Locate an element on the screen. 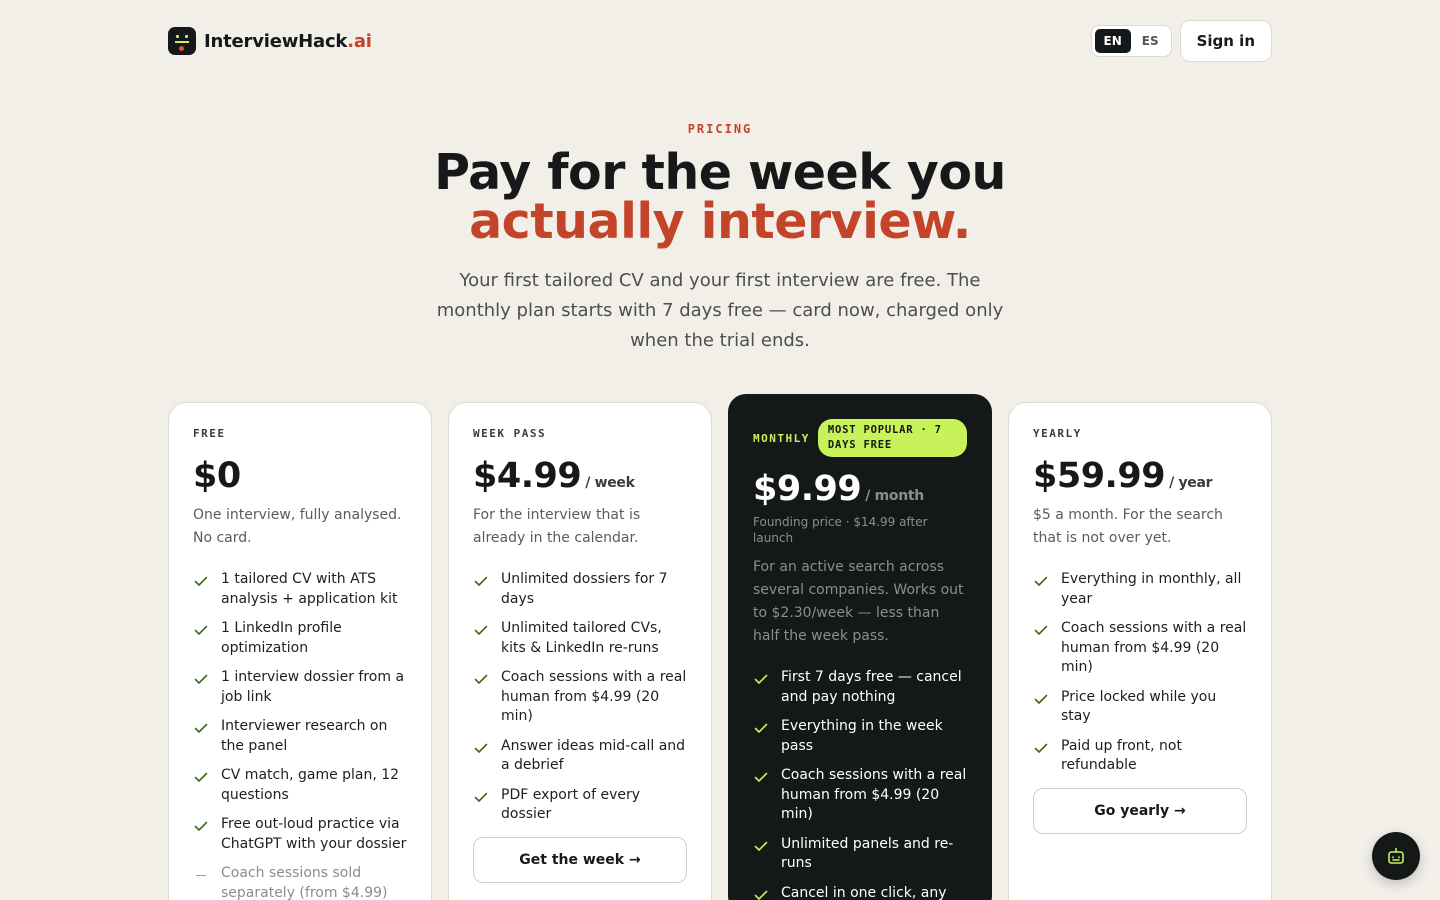 The image size is (1440, 900). headline-line-2: actually interview. is located at coordinates (720, 221).